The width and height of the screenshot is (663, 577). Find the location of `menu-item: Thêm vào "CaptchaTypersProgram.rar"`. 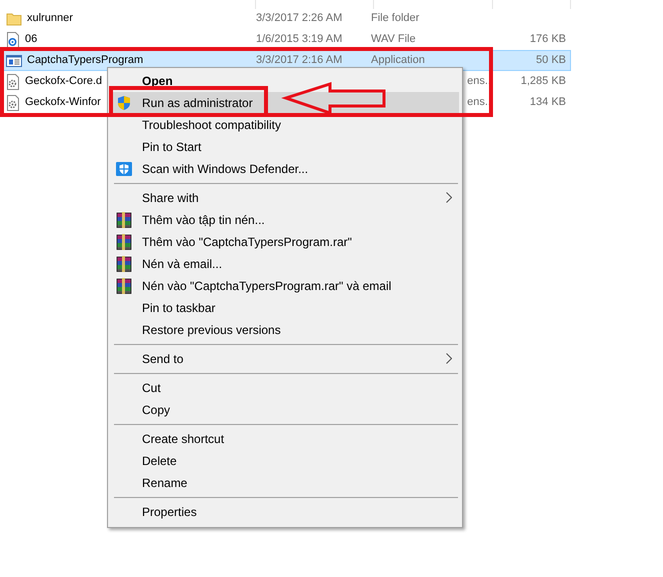

menu-item: Thêm vào "CaptchaTypersProgram.rar" is located at coordinates (285, 242).